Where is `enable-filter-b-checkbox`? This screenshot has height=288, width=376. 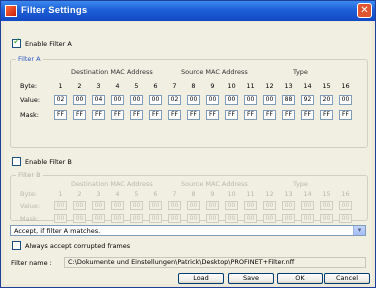
enable-filter-b-checkbox is located at coordinates (16, 161).